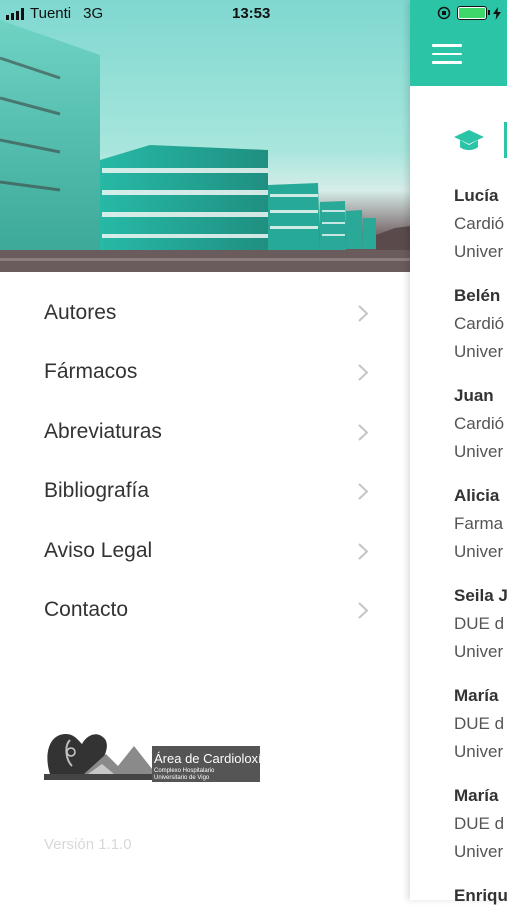 This screenshot has width=507, height=906. Describe the element at coordinates (86, 610) in the screenshot. I see `menu-item-label: Contacto` at that location.